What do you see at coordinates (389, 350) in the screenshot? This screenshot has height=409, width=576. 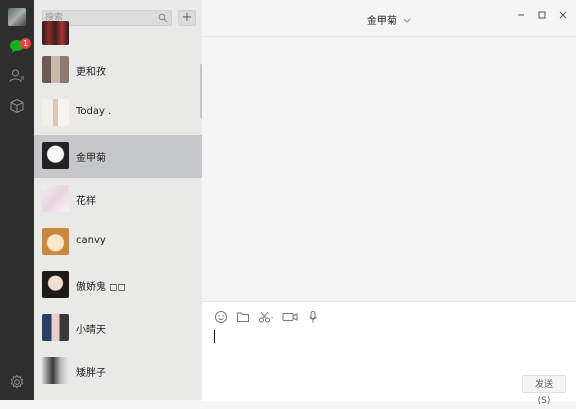 I see `message-input` at bounding box center [389, 350].